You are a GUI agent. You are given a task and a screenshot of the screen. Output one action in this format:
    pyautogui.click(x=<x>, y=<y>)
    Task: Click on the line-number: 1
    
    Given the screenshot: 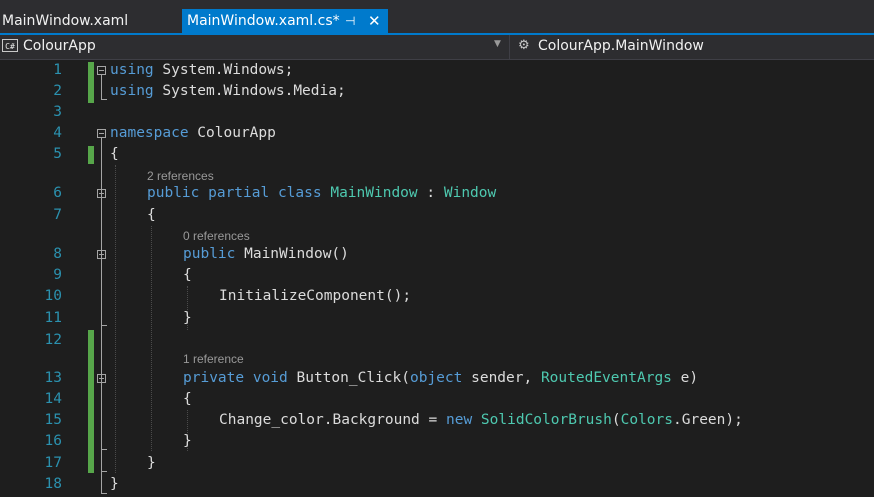 What is the action you would take?
    pyautogui.click(x=57, y=70)
    